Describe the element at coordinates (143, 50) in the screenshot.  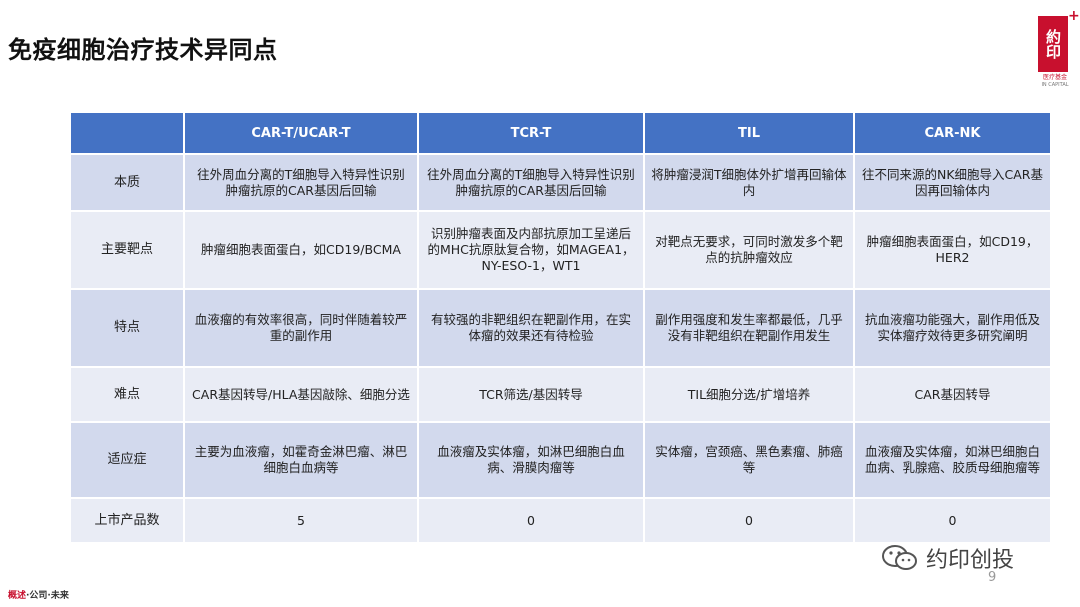
I see `page-title: 免疫细胞治疗技术异同点` at that location.